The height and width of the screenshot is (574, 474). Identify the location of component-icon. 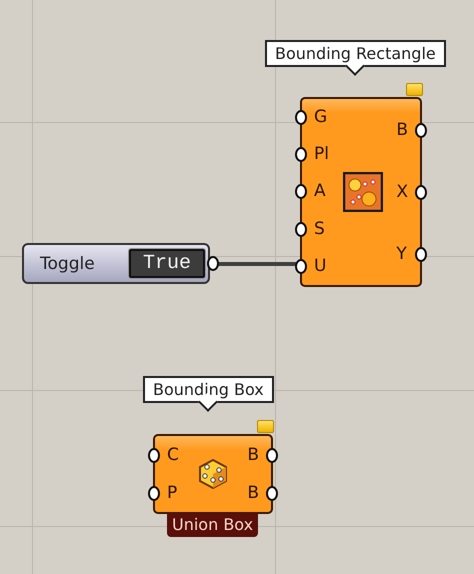
(362, 192).